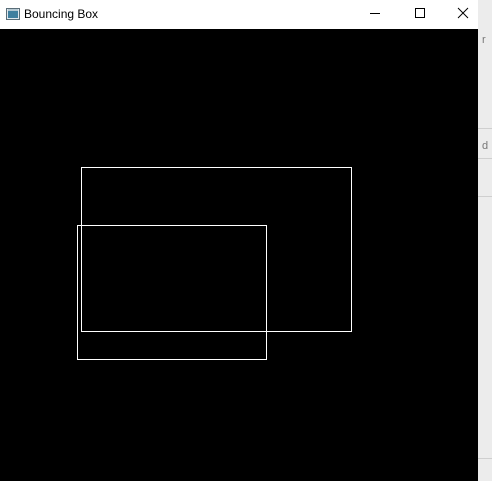 The image size is (492, 481). What do you see at coordinates (485, 146) in the screenshot?
I see `background-glyph-mid: d` at bounding box center [485, 146].